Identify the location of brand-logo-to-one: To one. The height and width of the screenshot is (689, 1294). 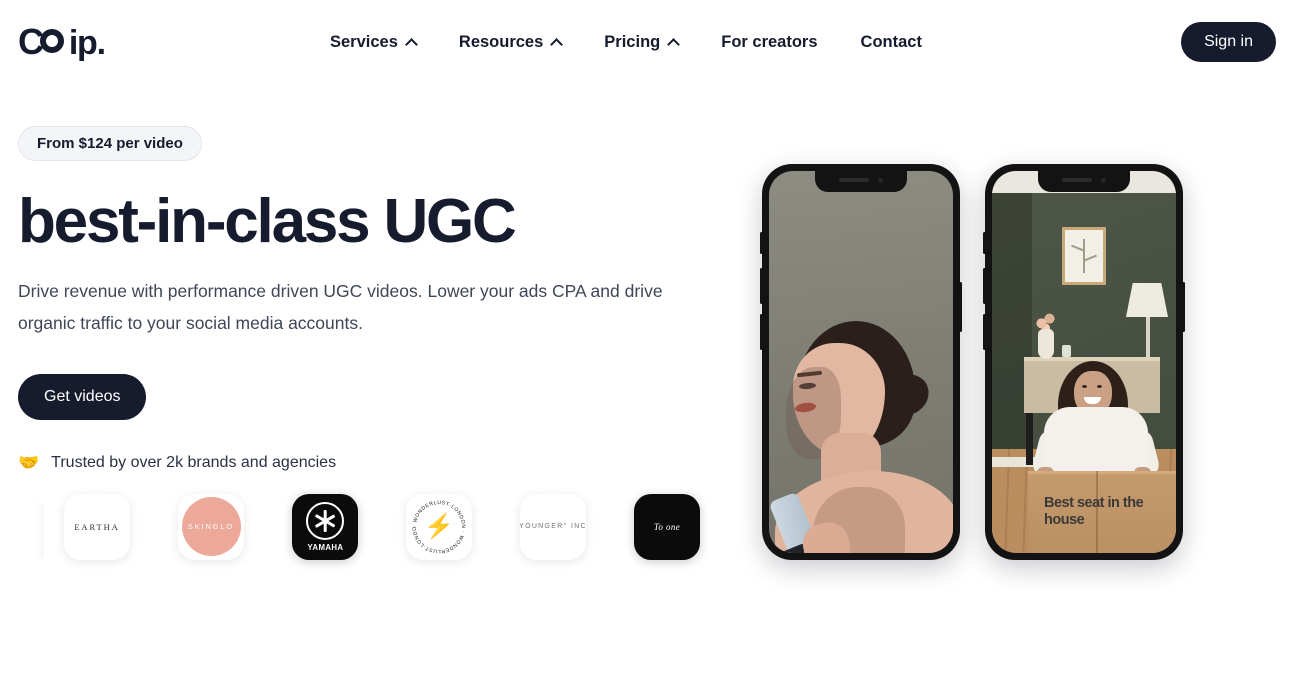
(667, 526).